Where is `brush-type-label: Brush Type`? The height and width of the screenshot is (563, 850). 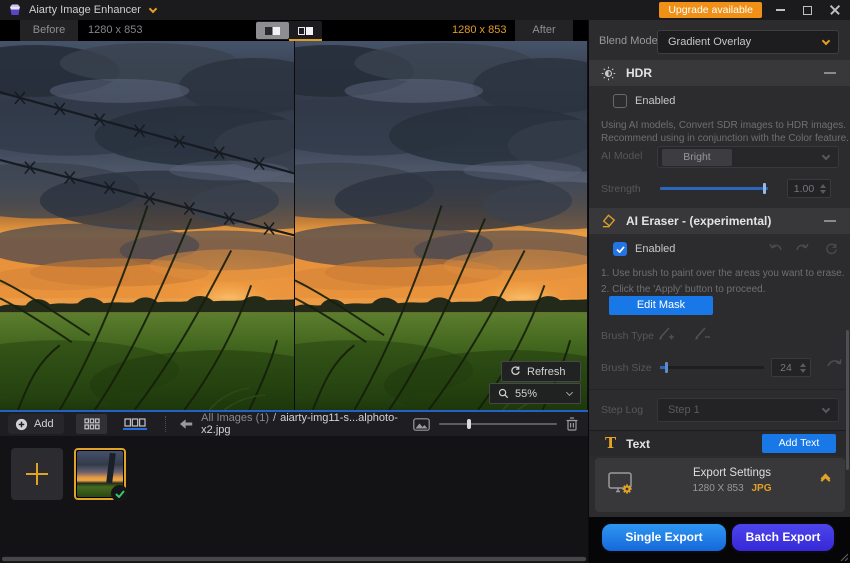 brush-type-label: Brush Type is located at coordinates (627, 336).